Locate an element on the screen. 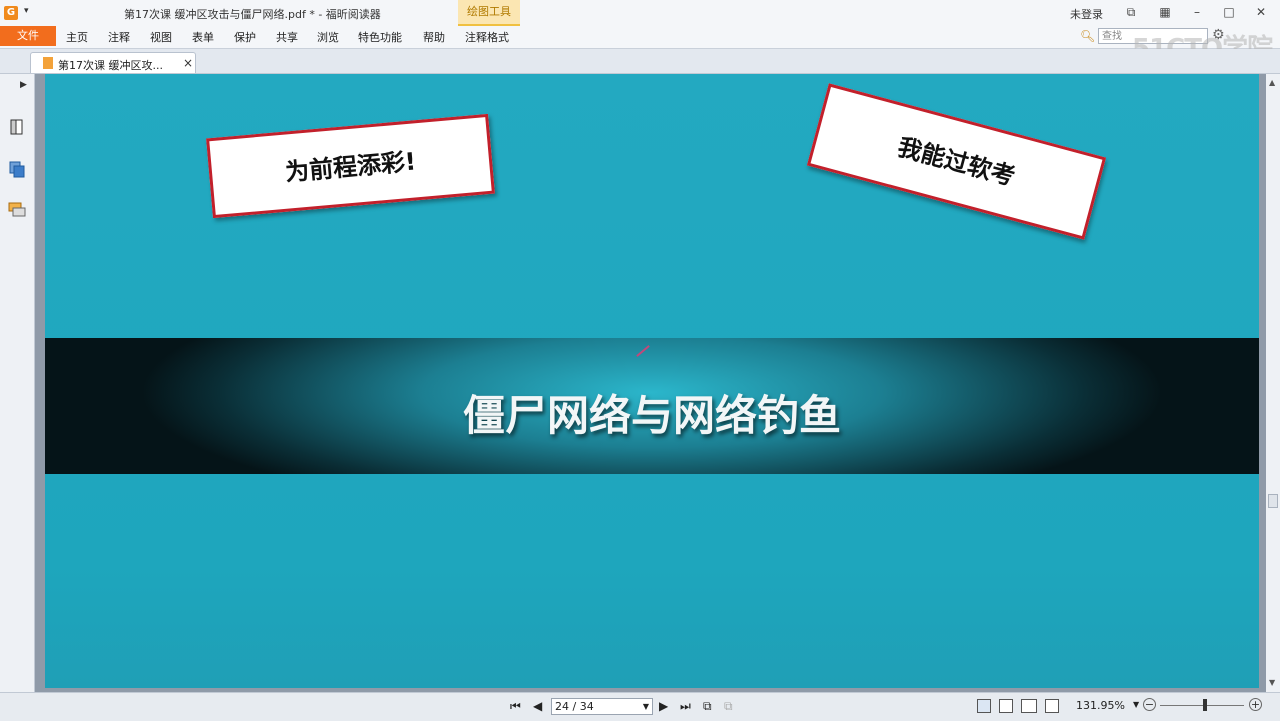 This screenshot has width=1280, height=721. expand-panel-icon: ▶ is located at coordinates (23, 85).